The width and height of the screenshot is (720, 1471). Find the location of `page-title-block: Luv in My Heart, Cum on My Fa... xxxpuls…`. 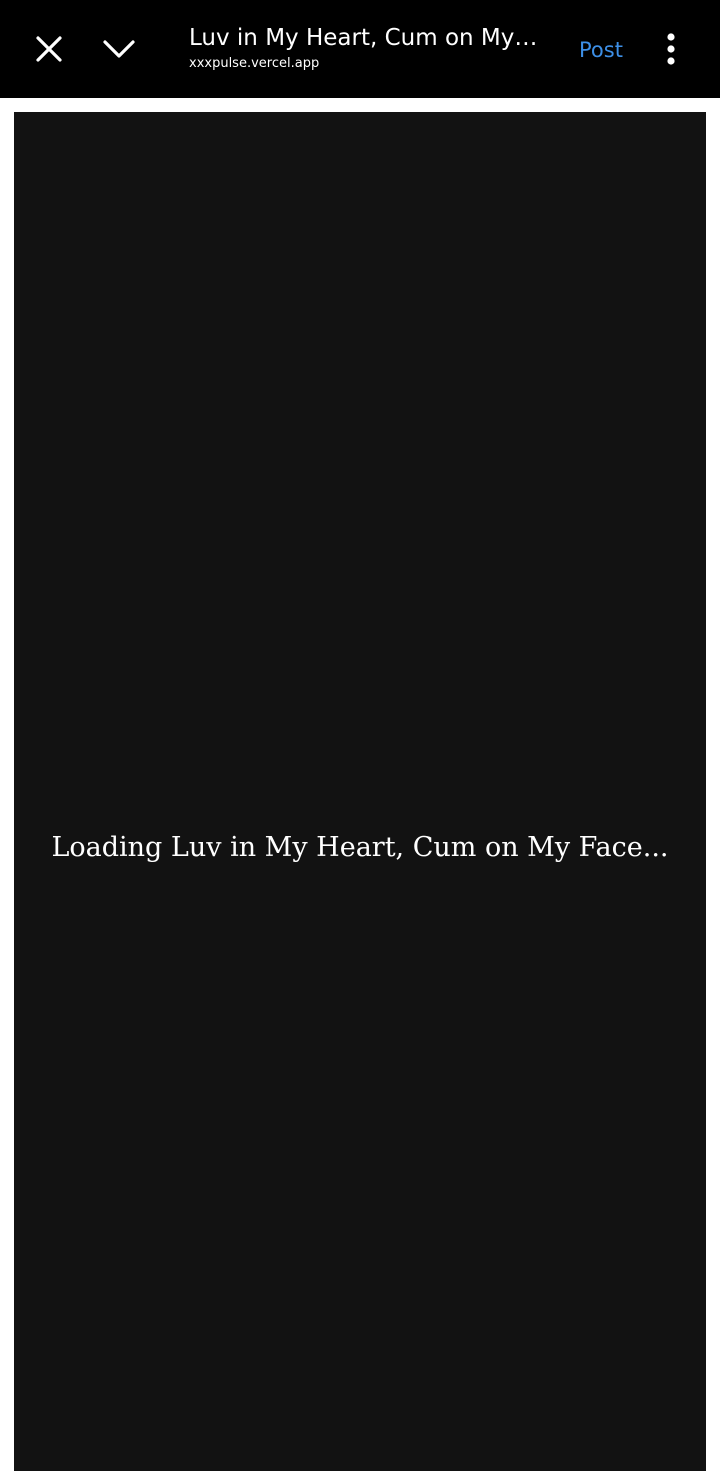

page-title-block: Luv in My Heart, Cum on My Fa... xxxpuls… is located at coordinates (364, 48).